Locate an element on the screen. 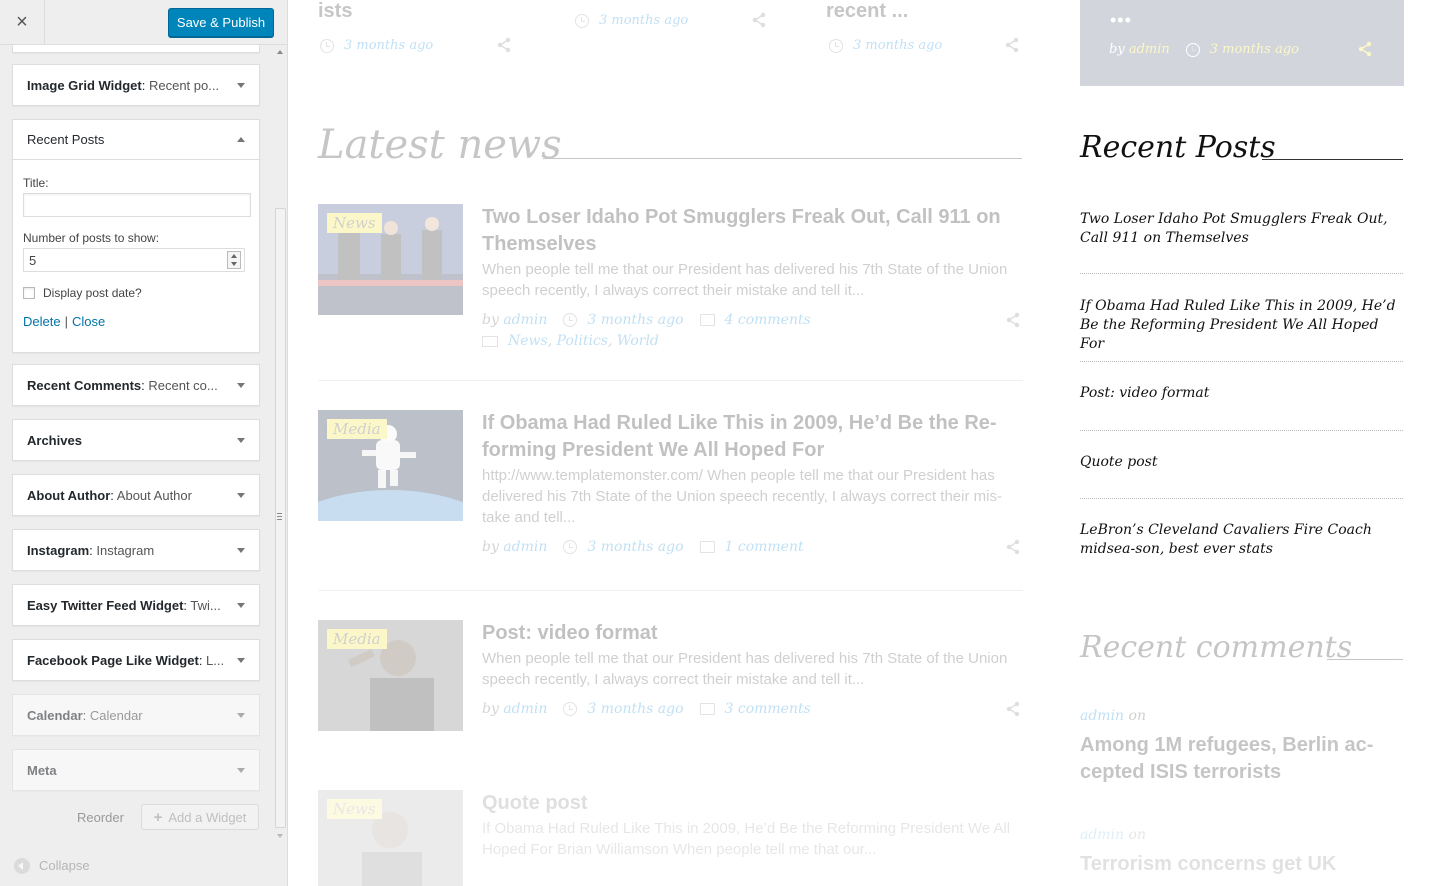 The image size is (1433, 886). close-link: Close is located at coordinates (88, 321).